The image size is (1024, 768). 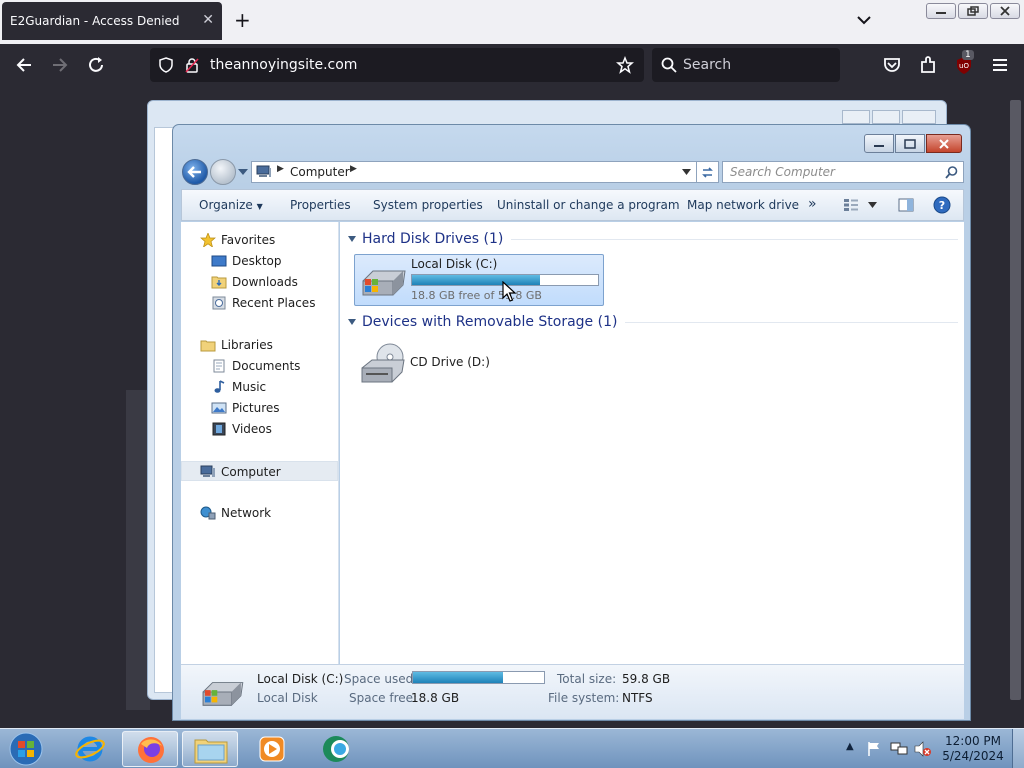 What do you see at coordinates (96, 65) in the screenshot?
I see `reload-icon` at bounding box center [96, 65].